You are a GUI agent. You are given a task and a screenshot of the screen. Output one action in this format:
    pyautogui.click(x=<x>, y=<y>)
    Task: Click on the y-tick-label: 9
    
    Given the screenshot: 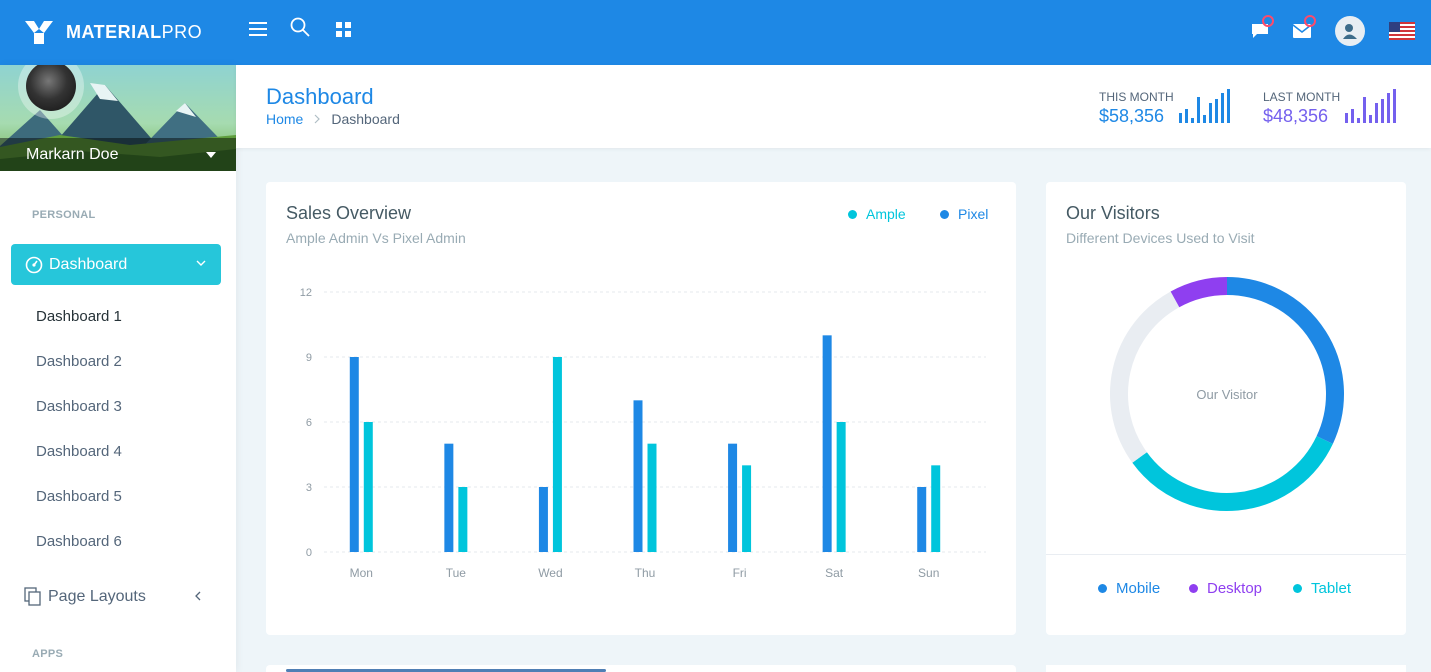 What is the action you would take?
    pyautogui.click(x=309, y=358)
    